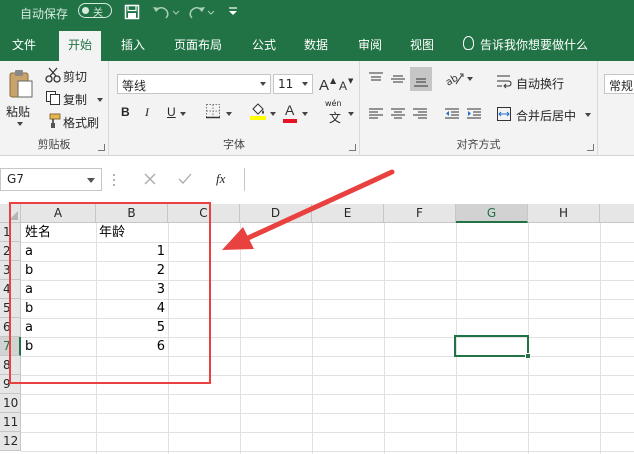  Describe the element at coordinates (171, 112) in the screenshot. I see `underline-button: U` at that location.